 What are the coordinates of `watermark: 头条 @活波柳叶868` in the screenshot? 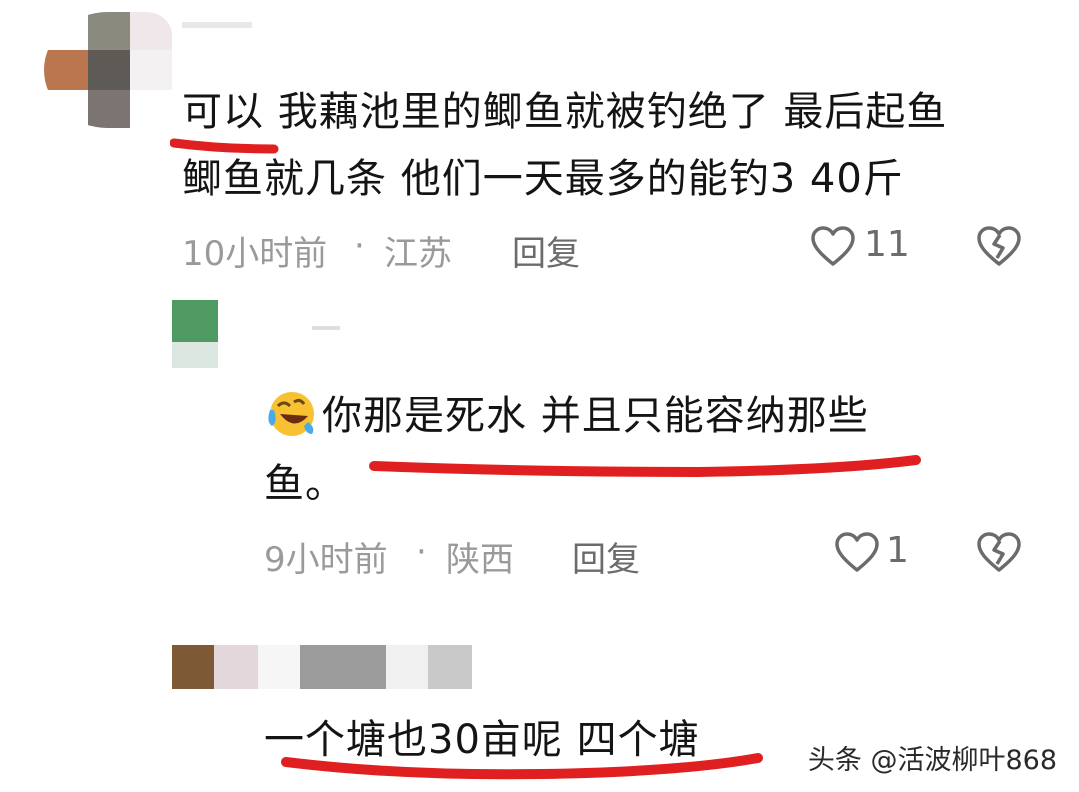 It's located at (932, 760).